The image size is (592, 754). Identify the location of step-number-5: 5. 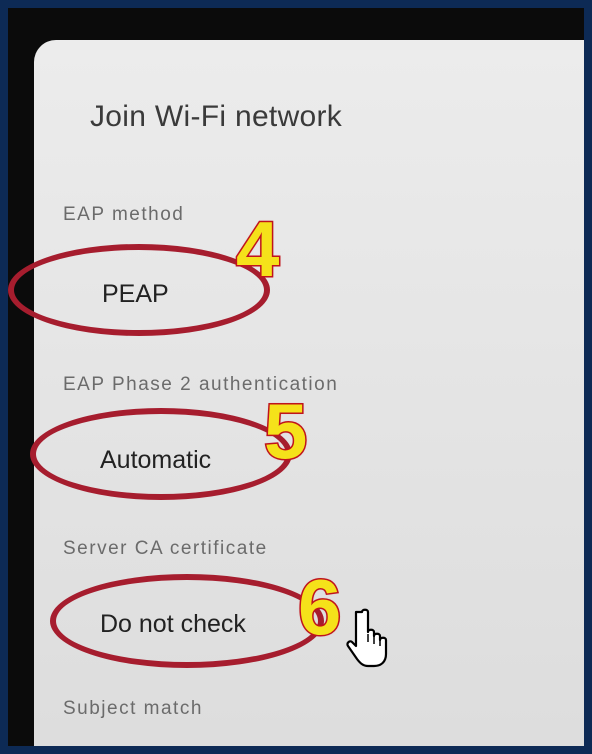
(285, 431).